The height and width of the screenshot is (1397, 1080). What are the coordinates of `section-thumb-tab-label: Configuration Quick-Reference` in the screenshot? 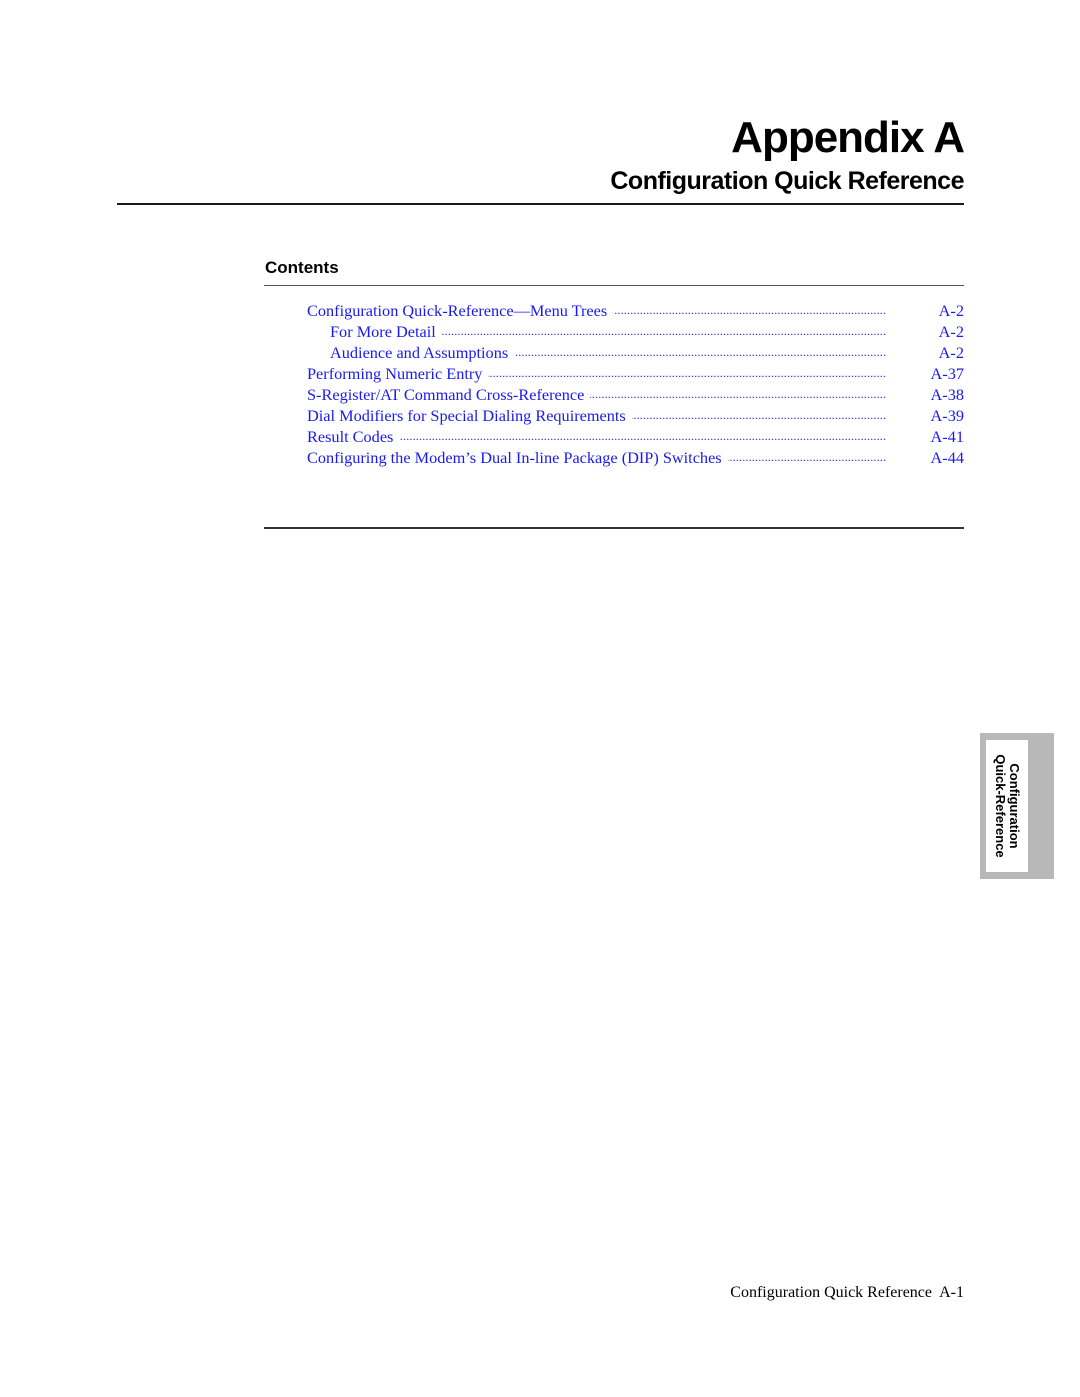 It's located at (1007, 806).